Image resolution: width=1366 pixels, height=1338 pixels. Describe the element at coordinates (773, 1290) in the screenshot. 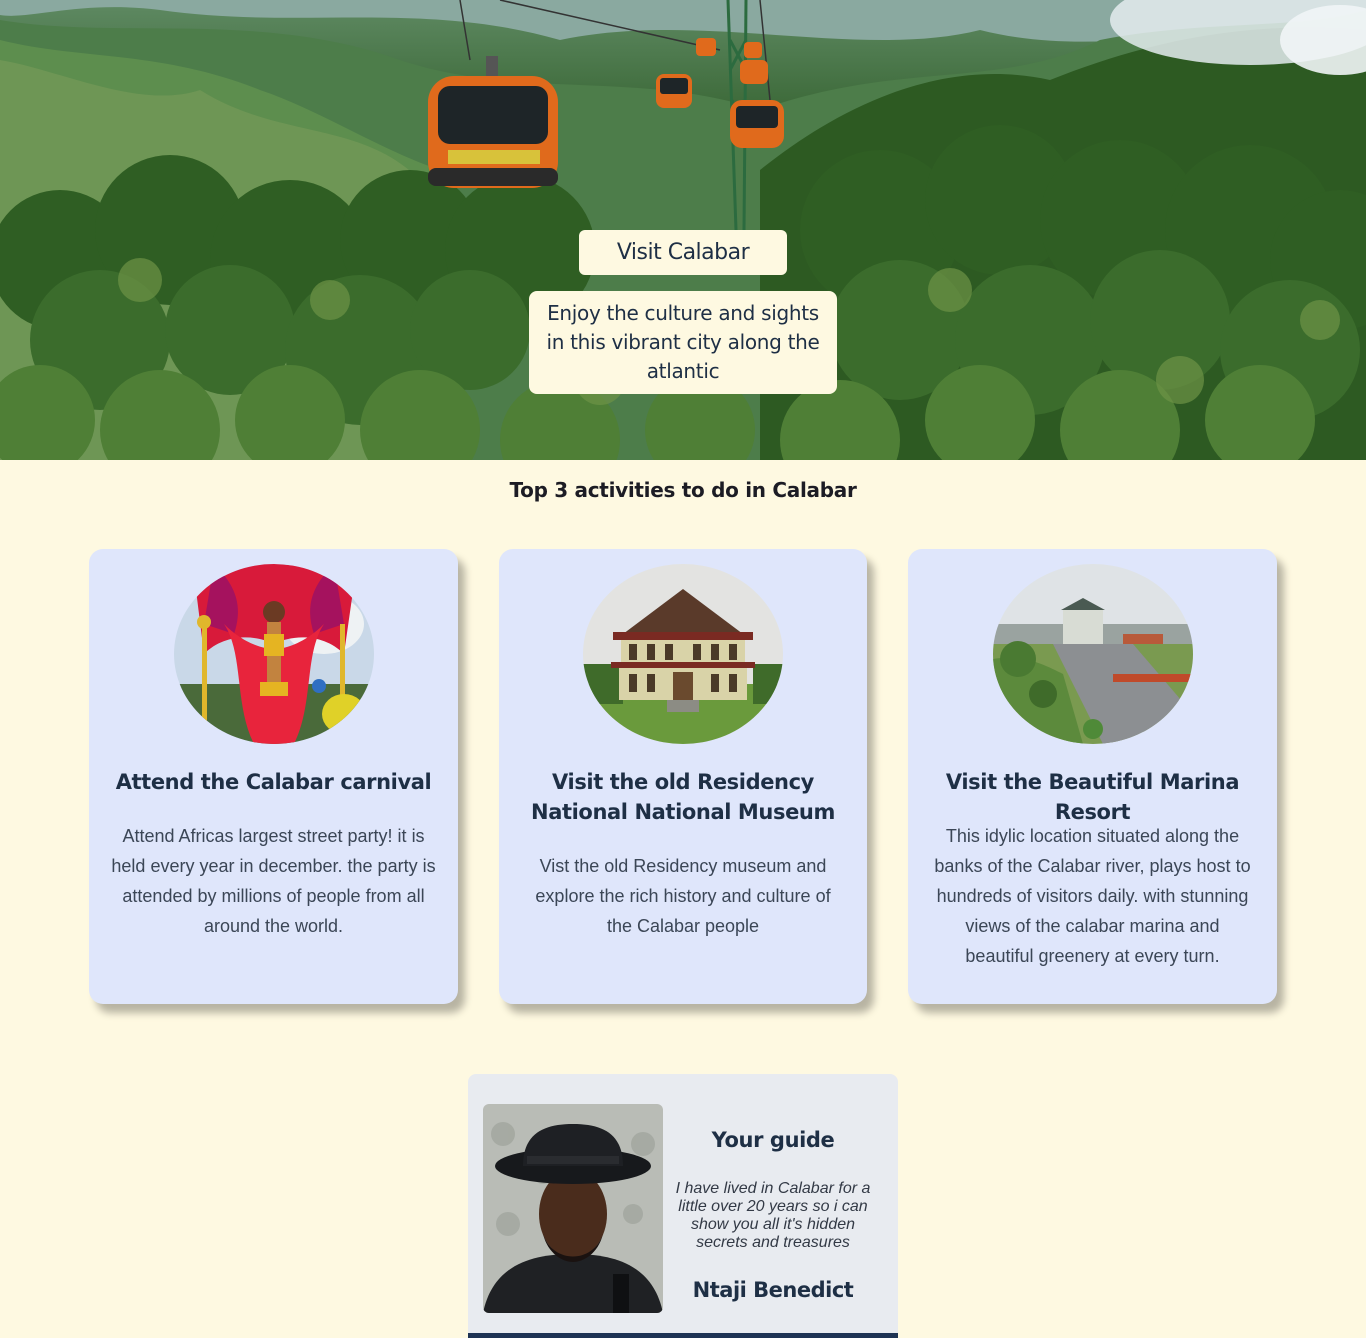

I see `guide-name: Ntaji Benedict` at that location.